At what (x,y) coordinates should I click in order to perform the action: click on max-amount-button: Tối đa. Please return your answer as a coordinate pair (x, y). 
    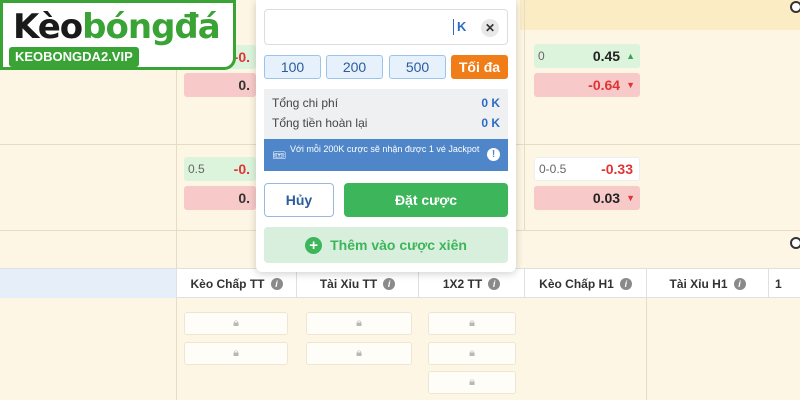
    Looking at the image, I should click on (479, 67).